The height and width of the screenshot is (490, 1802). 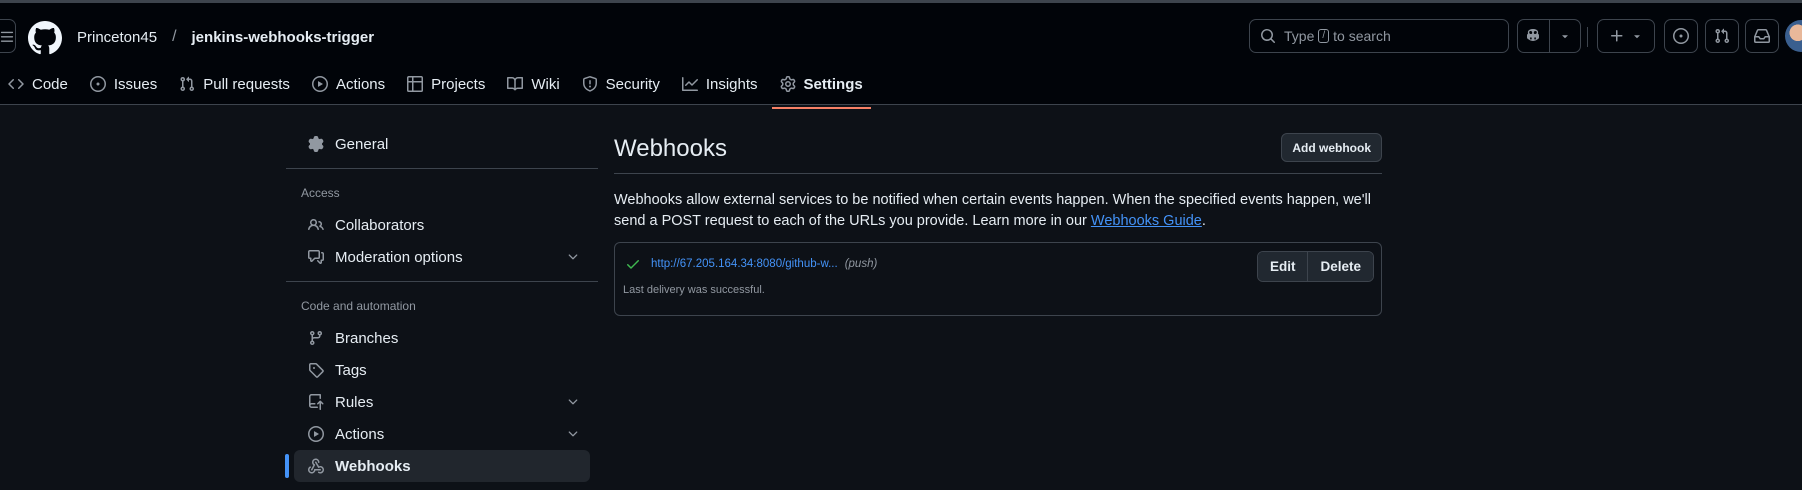 What do you see at coordinates (135, 84) in the screenshot?
I see `tab-label: Issues` at bounding box center [135, 84].